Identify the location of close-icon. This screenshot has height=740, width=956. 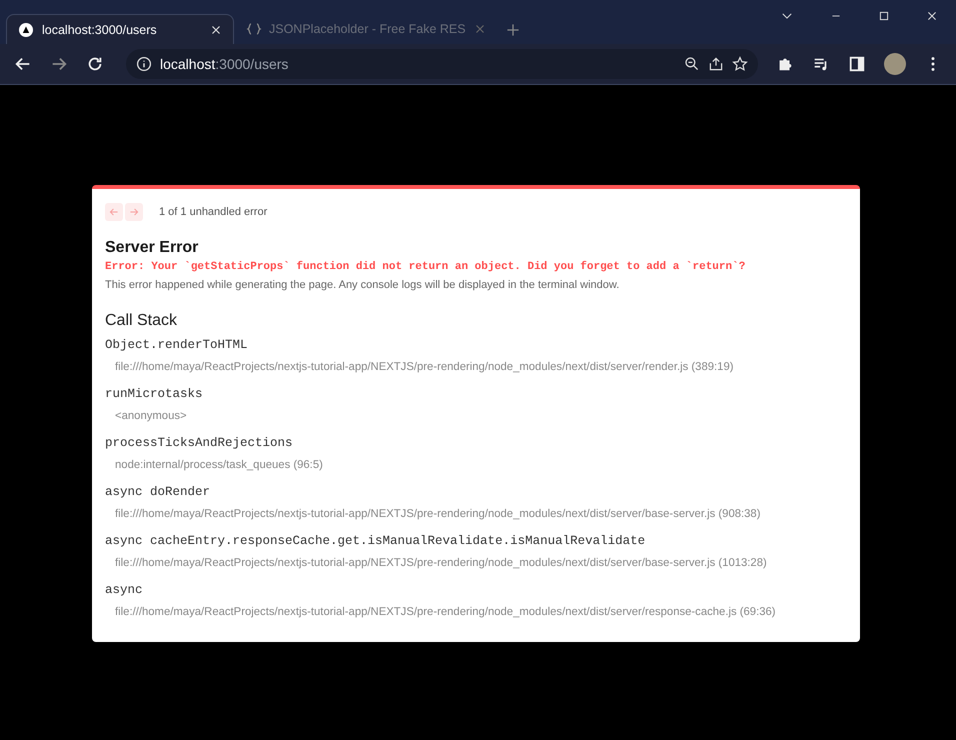
(932, 16).